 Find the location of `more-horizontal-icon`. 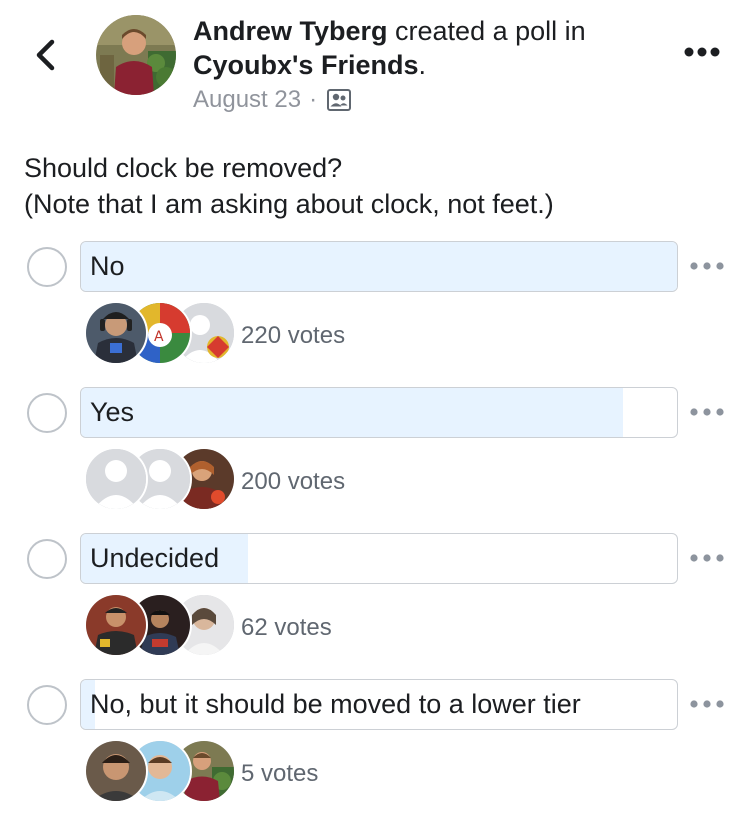

more-horizontal-icon is located at coordinates (702, 52).